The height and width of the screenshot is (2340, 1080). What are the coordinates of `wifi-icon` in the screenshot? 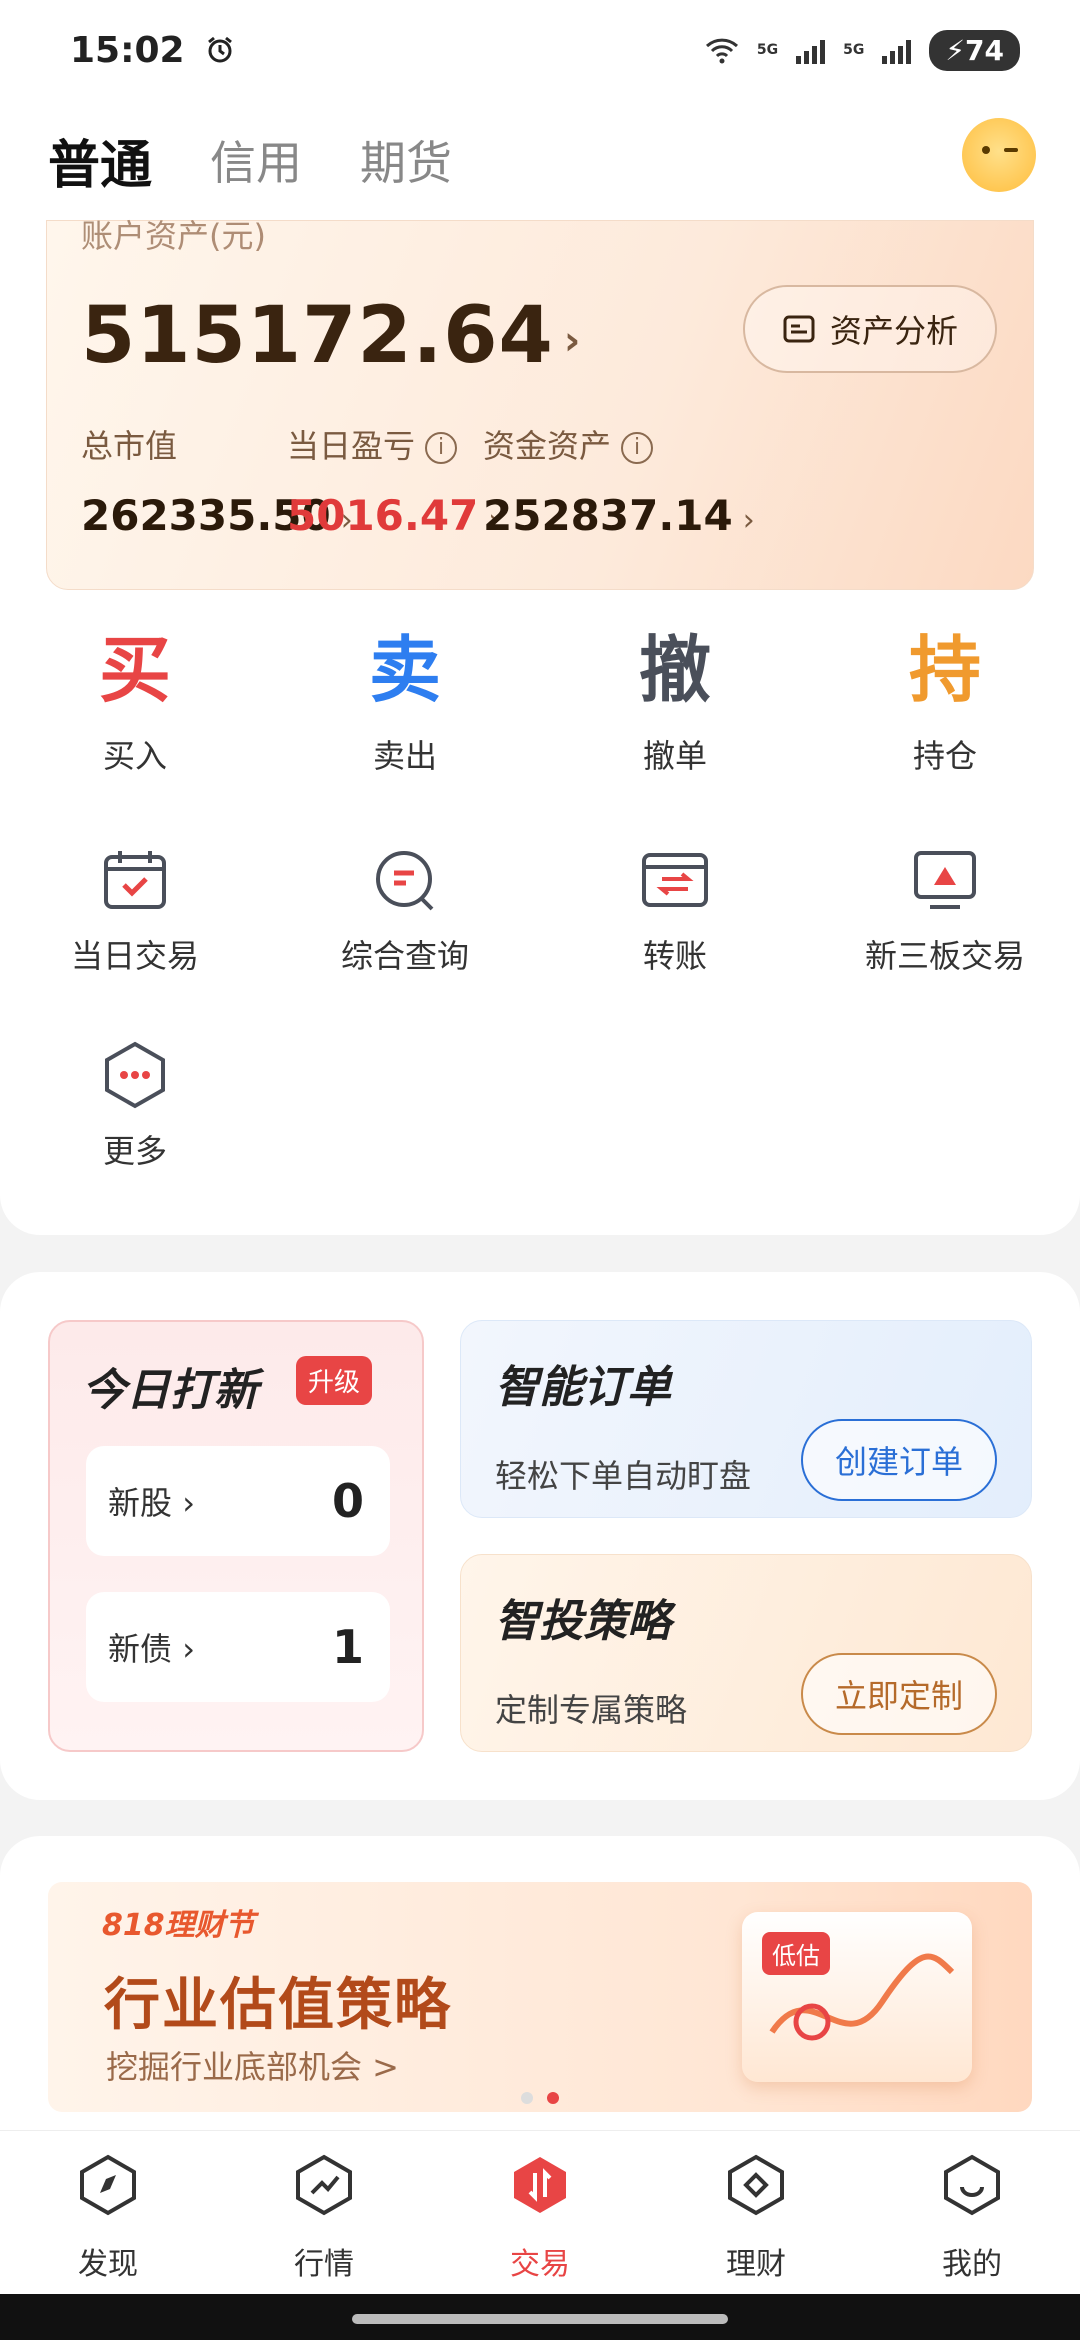 It's located at (721, 51).